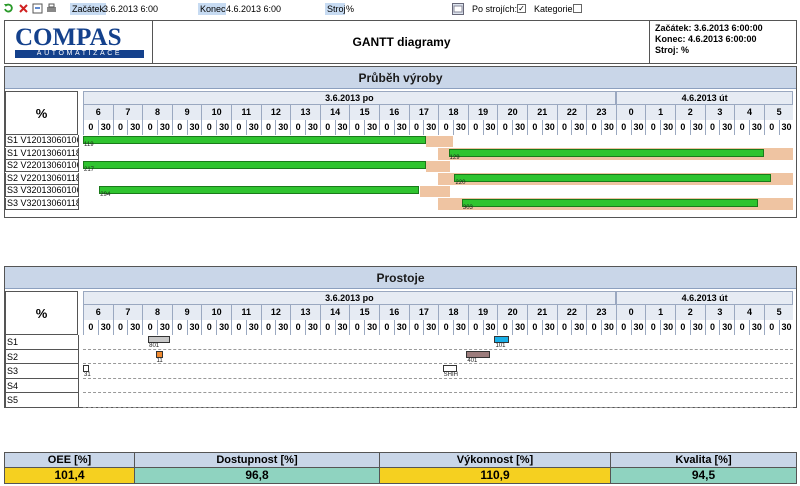 The height and width of the screenshot is (486, 800). What do you see at coordinates (68, 37) in the screenshot?
I see `logo-text: COMPAS` at bounding box center [68, 37].